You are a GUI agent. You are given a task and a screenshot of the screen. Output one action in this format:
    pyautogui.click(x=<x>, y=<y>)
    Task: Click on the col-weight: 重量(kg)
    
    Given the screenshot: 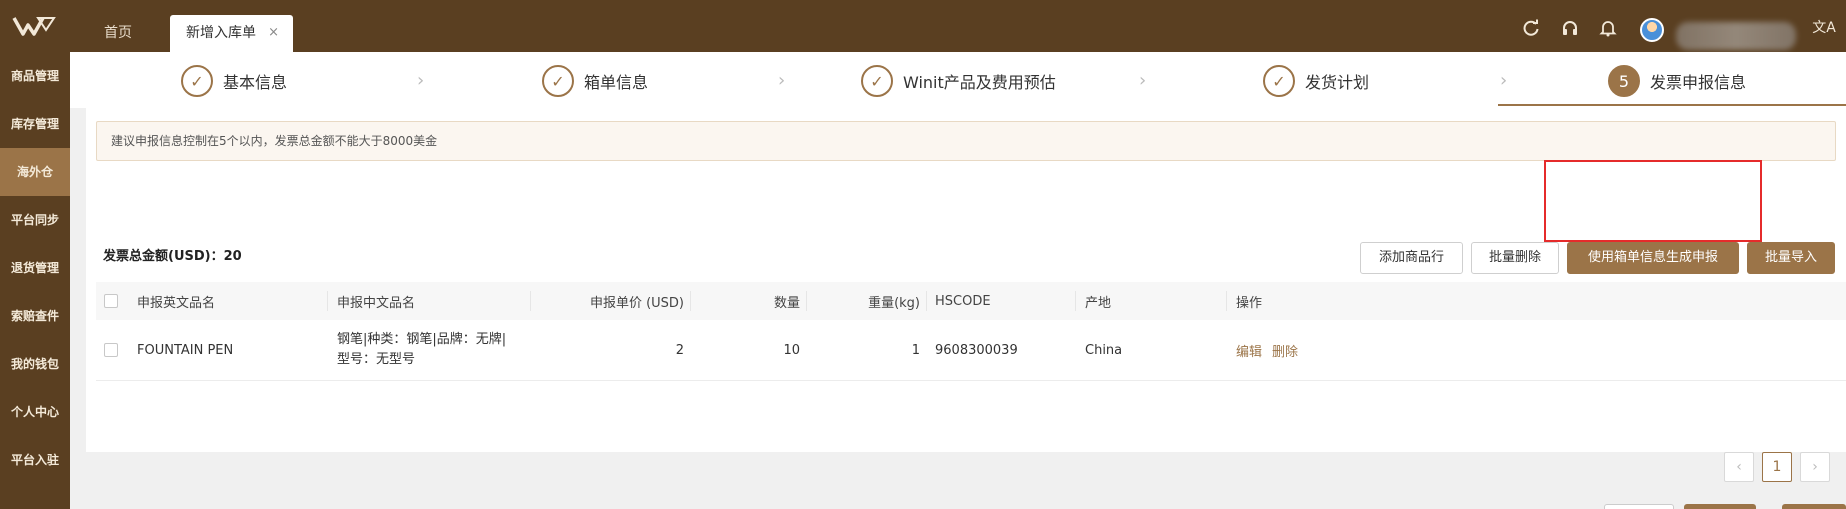 What is the action you would take?
    pyautogui.click(x=894, y=303)
    